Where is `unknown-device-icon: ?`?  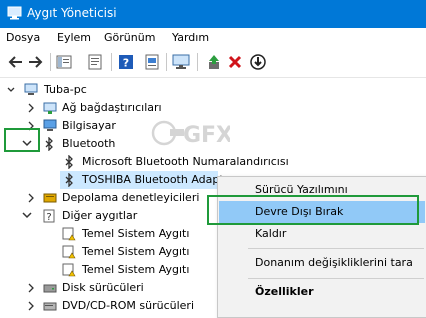 unknown-device-icon: ? is located at coordinates (49, 216).